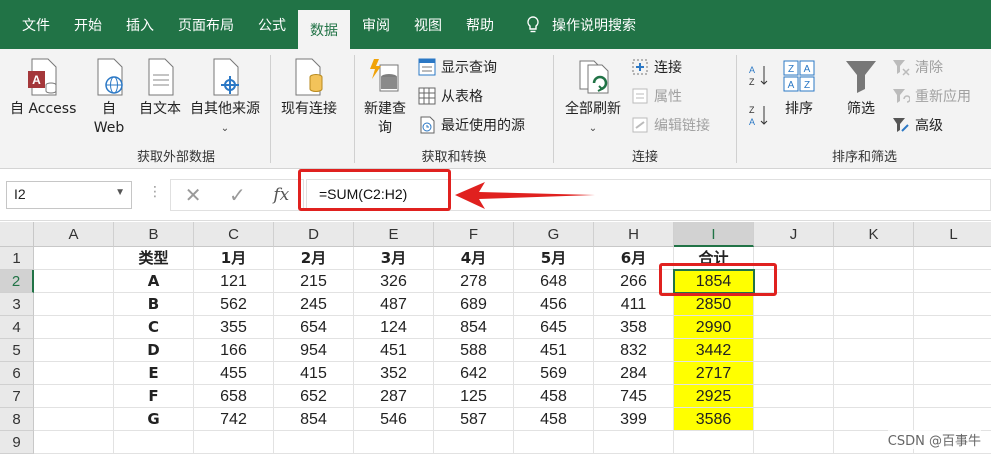 The image size is (991, 457). Describe the element at coordinates (634, 396) in the screenshot. I see `cell-h7: 745` at that location.